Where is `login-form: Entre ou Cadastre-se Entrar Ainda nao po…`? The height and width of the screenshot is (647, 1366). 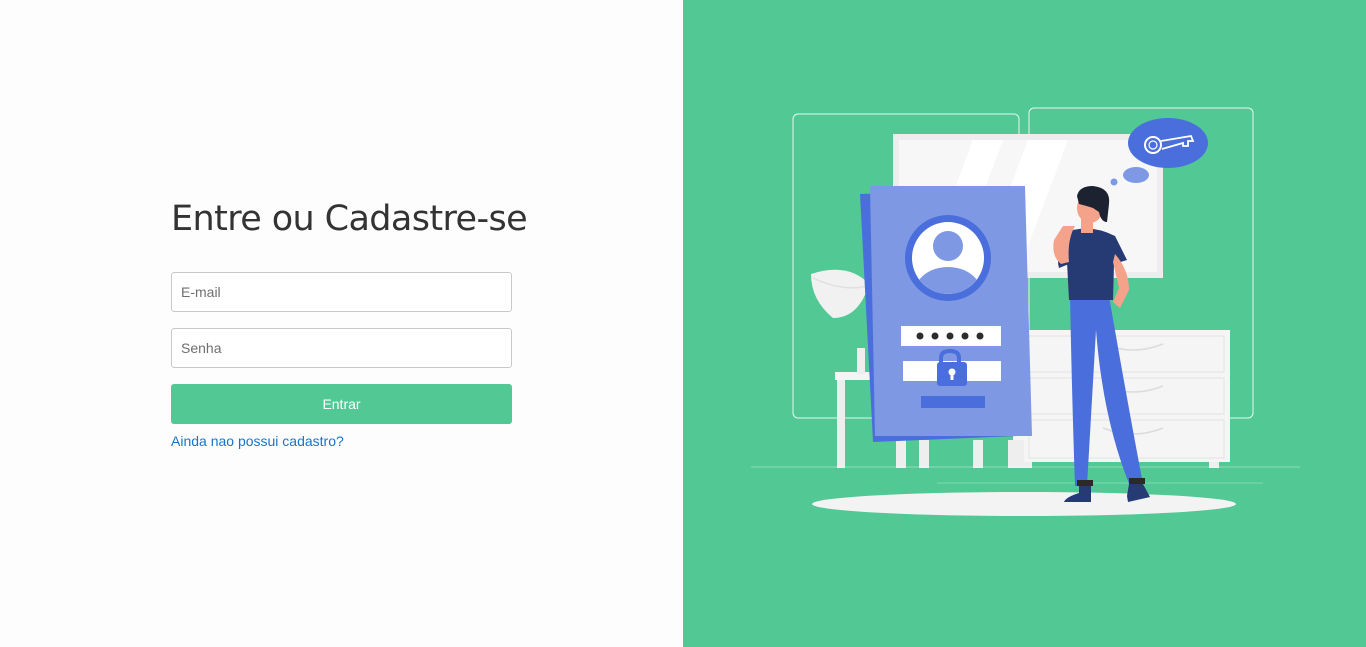
login-form: Entre ou Cadastre-se Entrar Ainda nao po… is located at coordinates (349, 323).